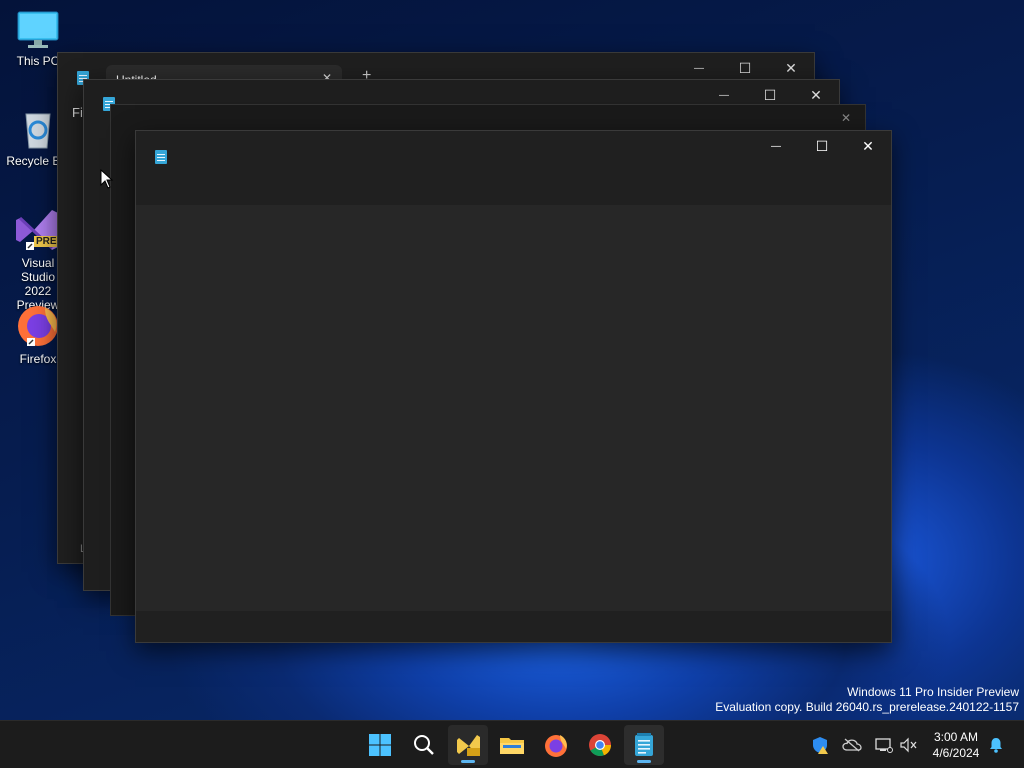 The height and width of the screenshot is (768, 1024). What do you see at coordinates (956, 745) in the screenshot?
I see `taskbar-clock: 3:00 AM 4/6/2024` at bounding box center [956, 745].